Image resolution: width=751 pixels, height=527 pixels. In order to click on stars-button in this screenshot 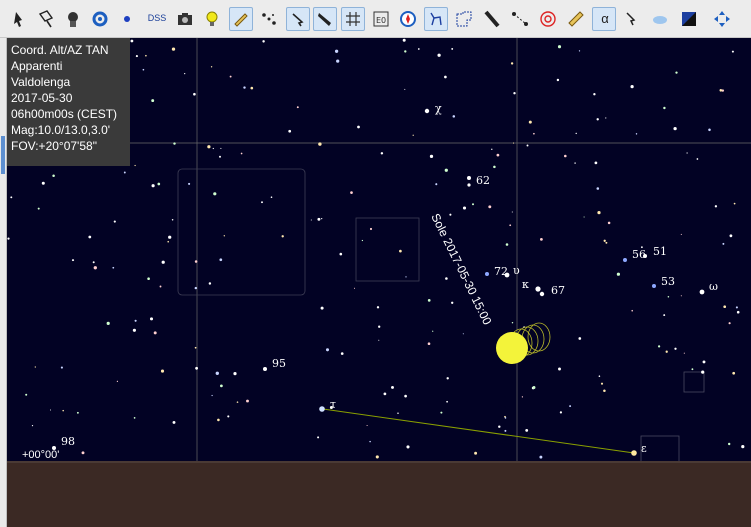, I will do `click(269, 19)`.